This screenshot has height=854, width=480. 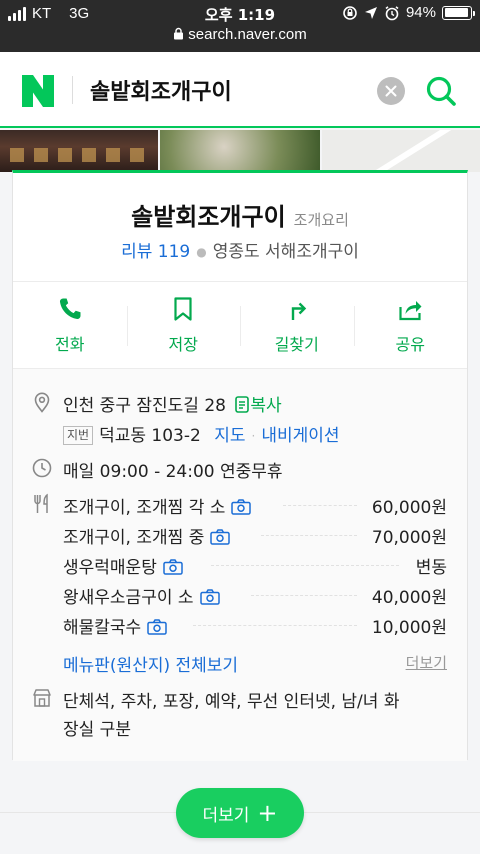 I want to click on navigation-link: 내비게이션, so click(x=300, y=436).